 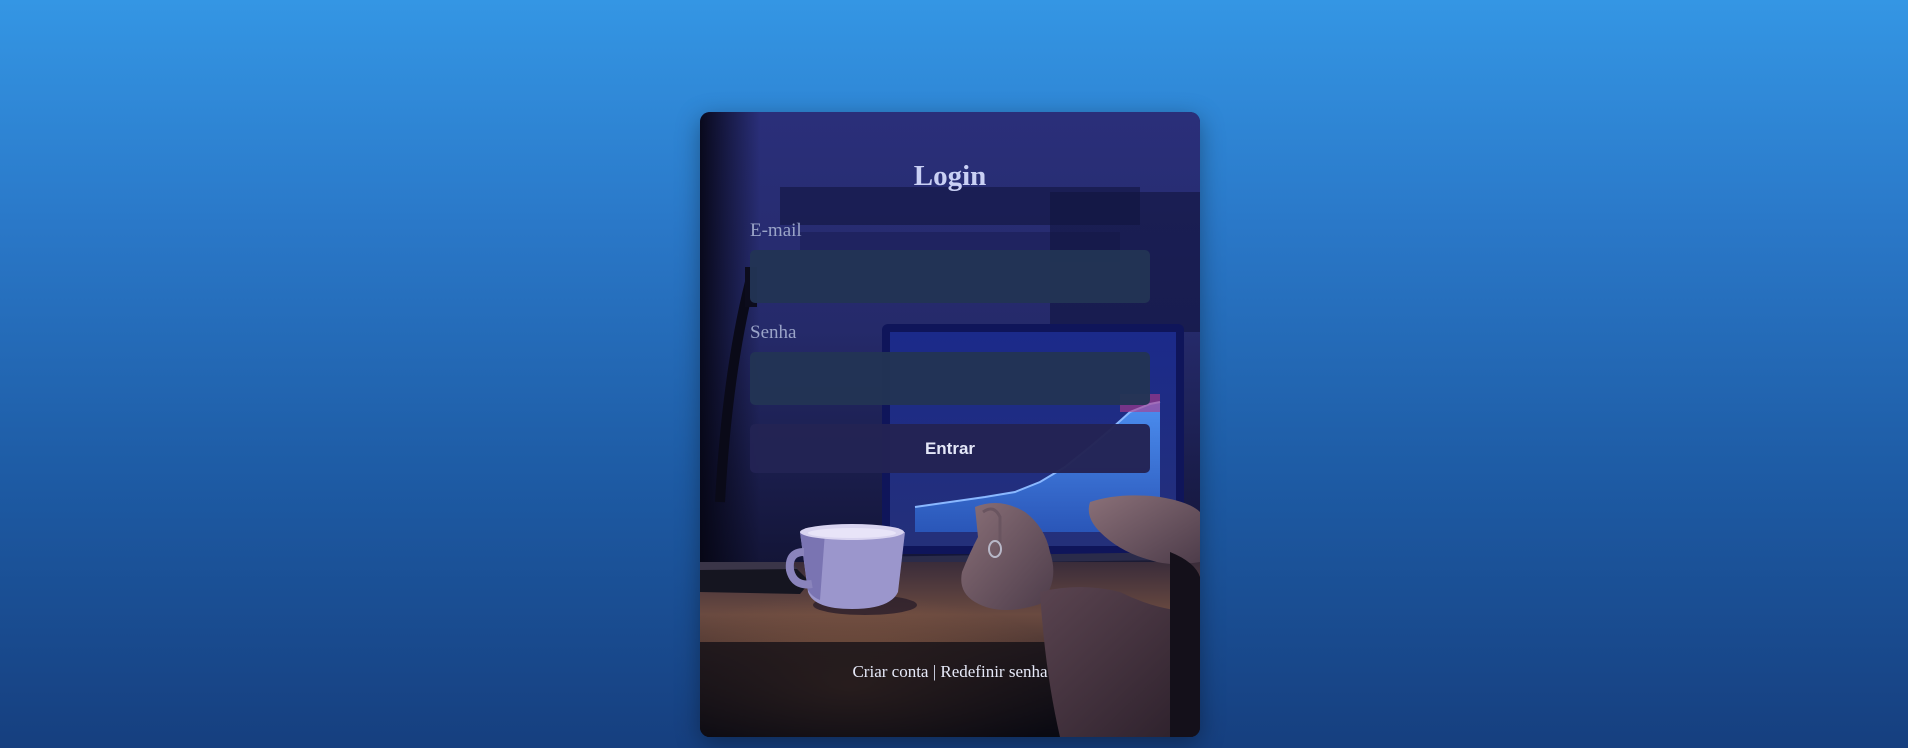 I want to click on password-label: Senha, so click(x=773, y=332).